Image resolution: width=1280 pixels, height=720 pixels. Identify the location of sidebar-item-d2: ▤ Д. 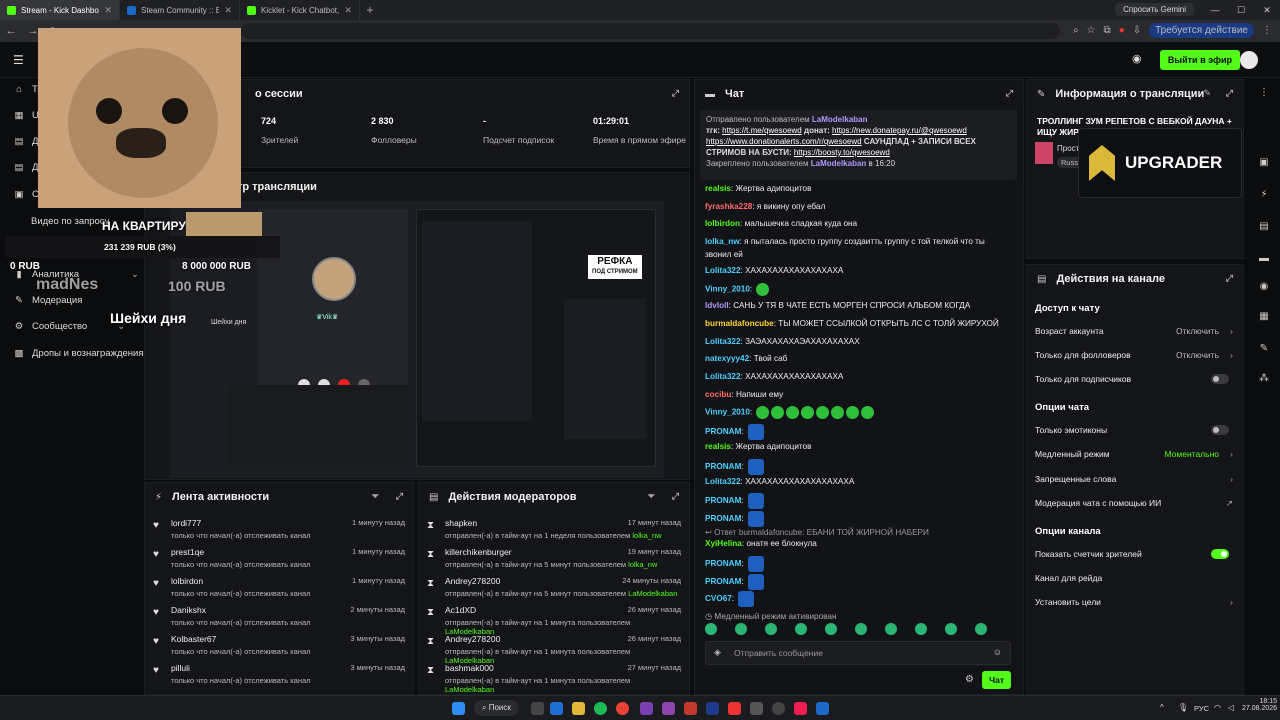
(26, 167).